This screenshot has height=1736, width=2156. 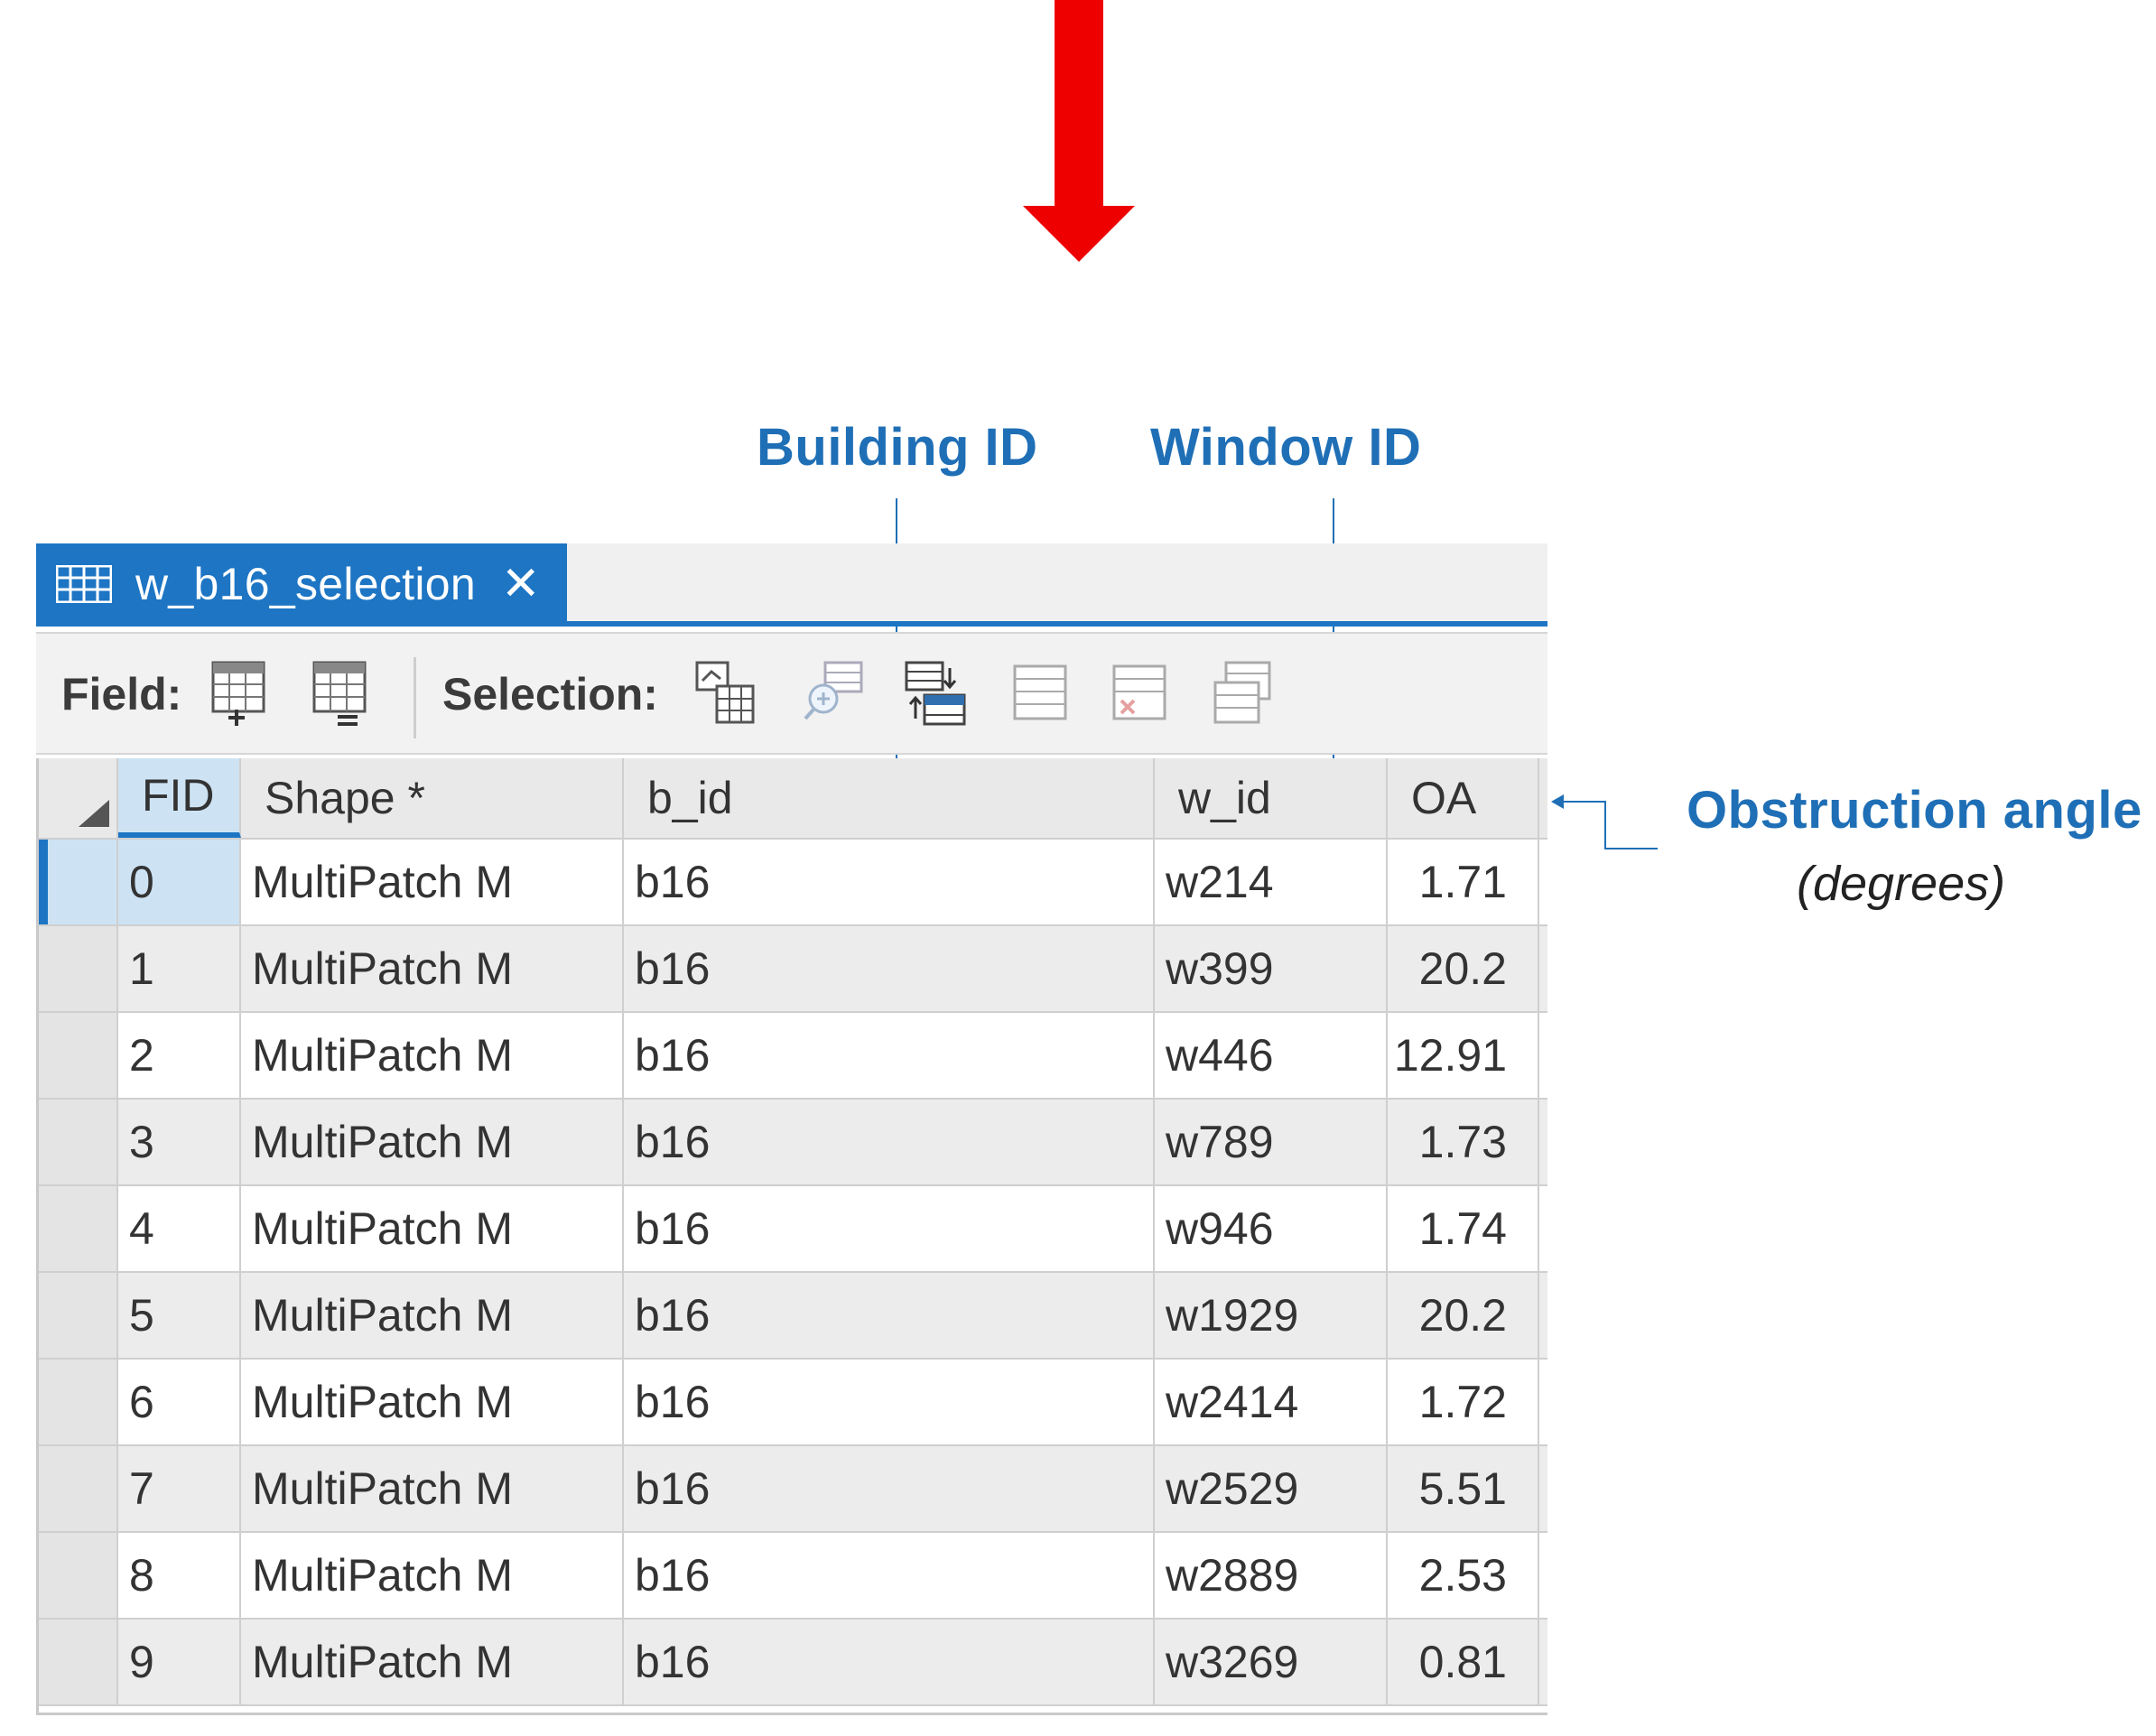 I want to click on add-field-icon, so click(x=242, y=694).